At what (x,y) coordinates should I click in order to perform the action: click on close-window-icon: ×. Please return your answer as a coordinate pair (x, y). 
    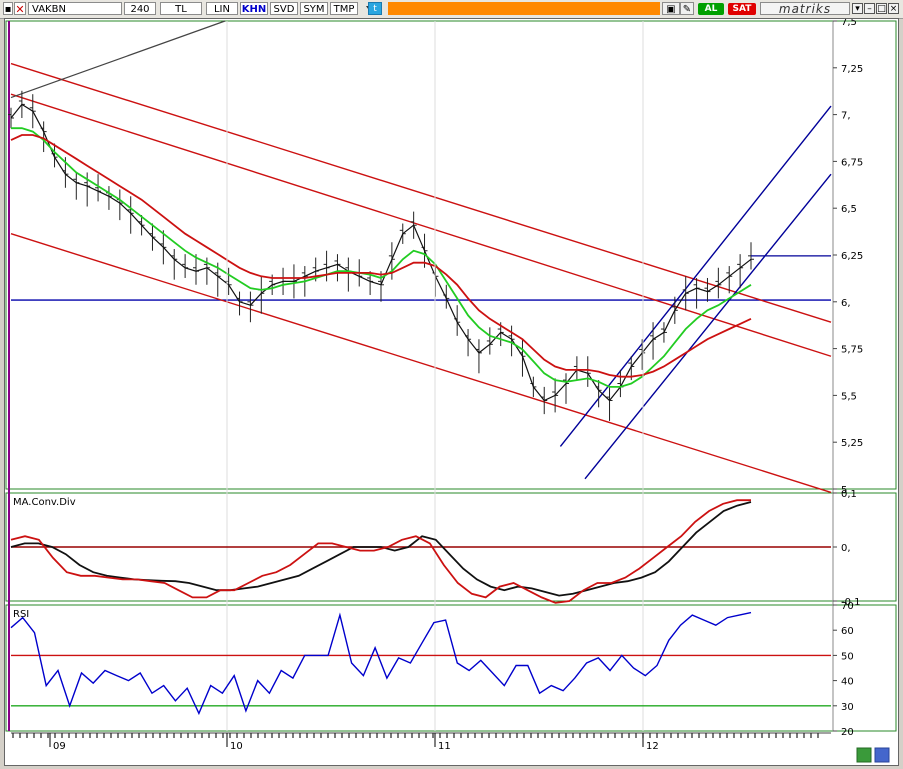
    Looking at the image, I should click on (893, 8).